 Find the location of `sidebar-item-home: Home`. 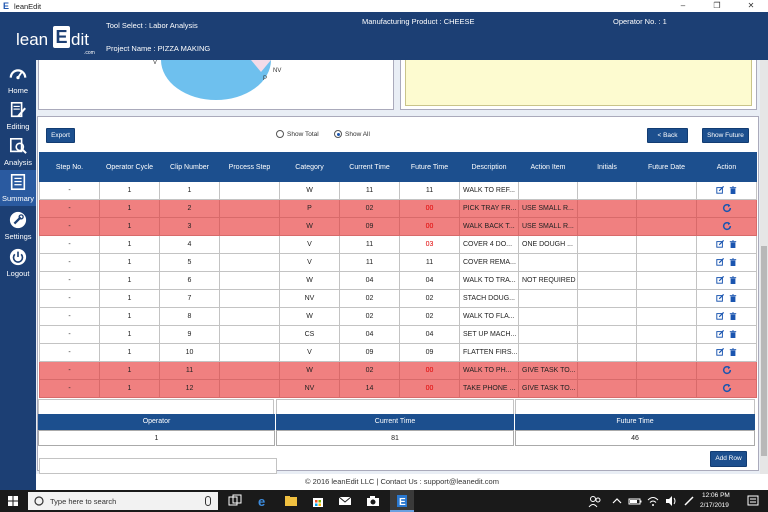

sidebar-item-home: Home is located at coordinates (18, 80).